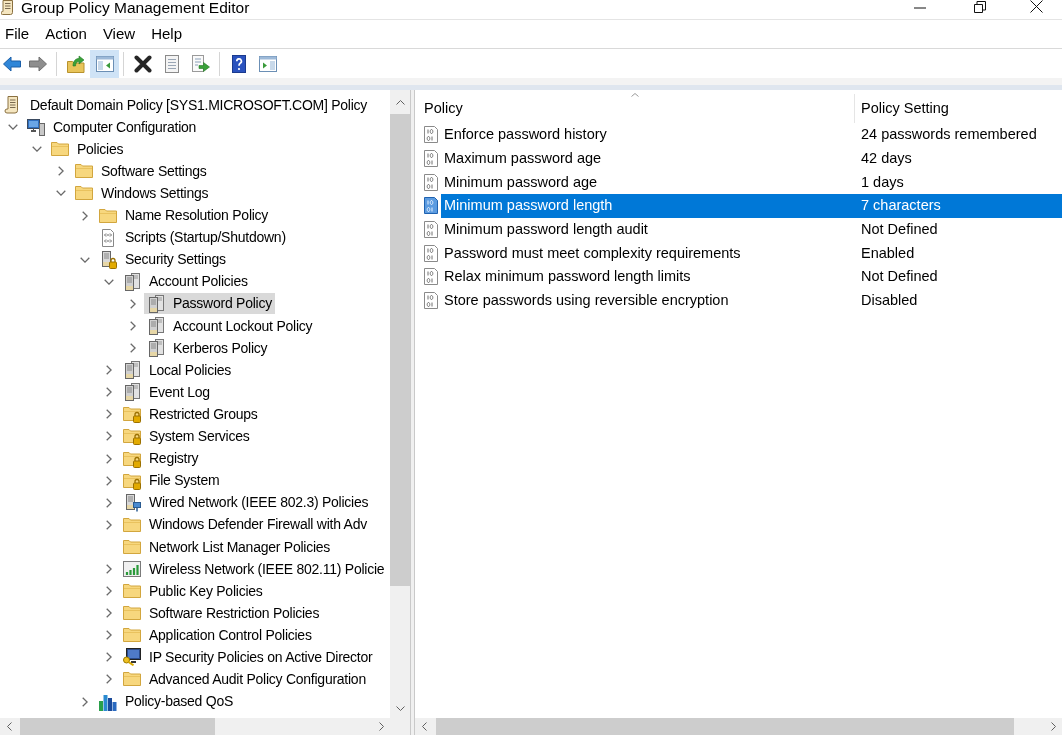  Describe the element at coordinates (184, 215) in the screenshot. I see `tree-item: Name Resolution Policy` at that location.